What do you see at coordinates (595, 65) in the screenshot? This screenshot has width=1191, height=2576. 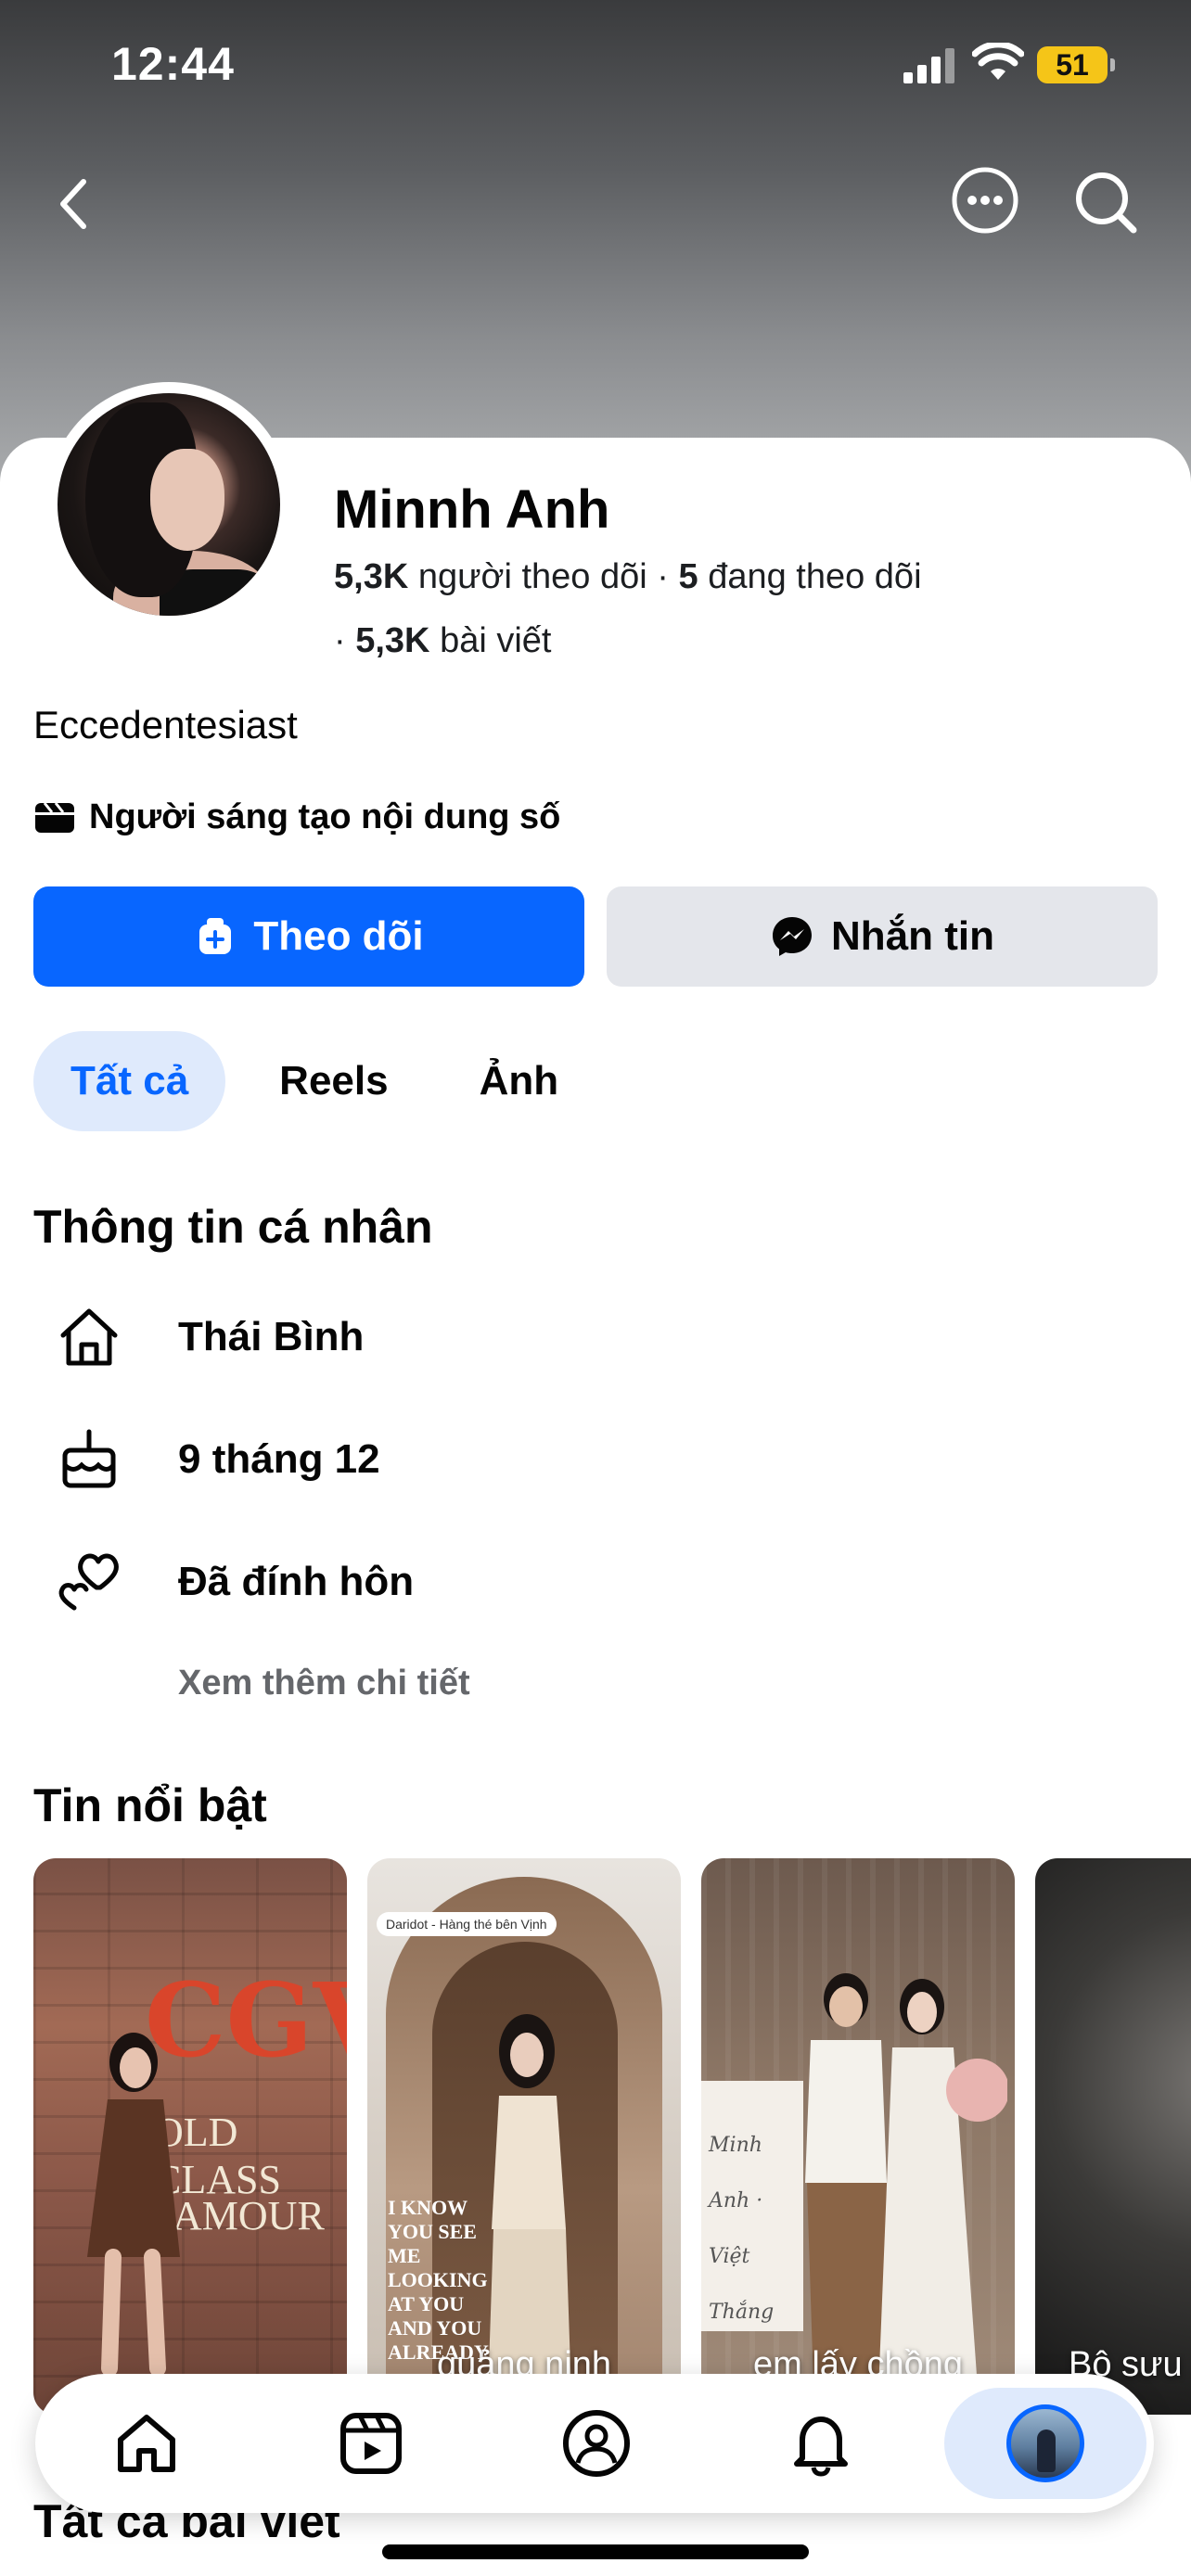 I see `status-bar: 12:44 51` at bounding box center [595, 65].